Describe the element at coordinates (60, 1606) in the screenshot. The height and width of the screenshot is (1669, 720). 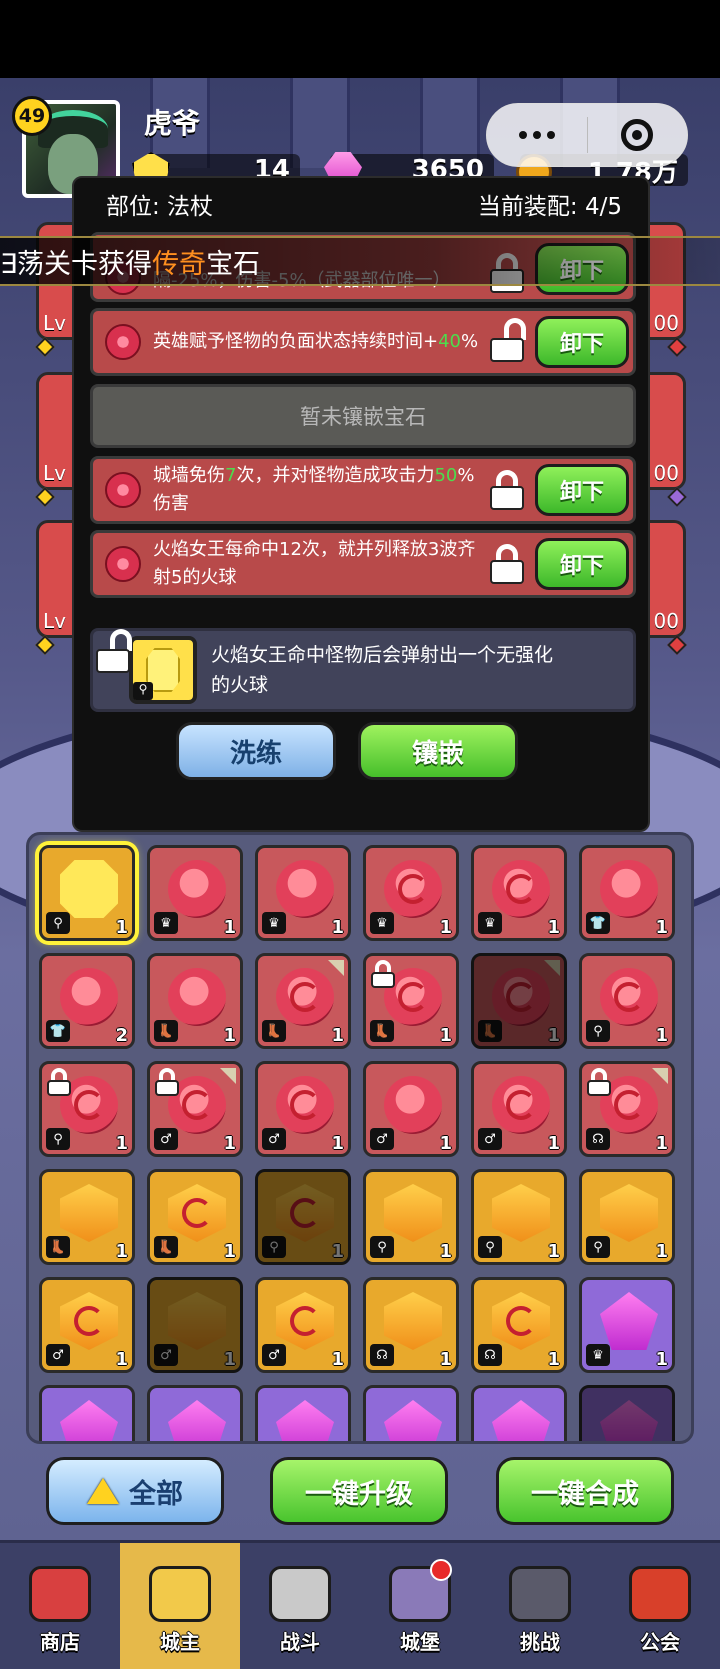
I see `nav-item-shop: 商店` at that location.